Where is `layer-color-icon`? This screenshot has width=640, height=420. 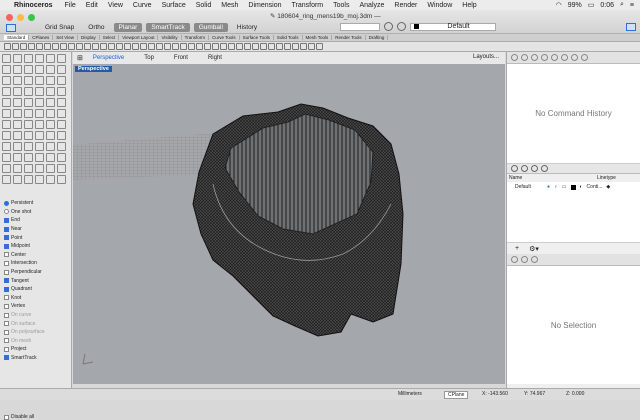
layer-color-icon is located at coordinates (573, 187).